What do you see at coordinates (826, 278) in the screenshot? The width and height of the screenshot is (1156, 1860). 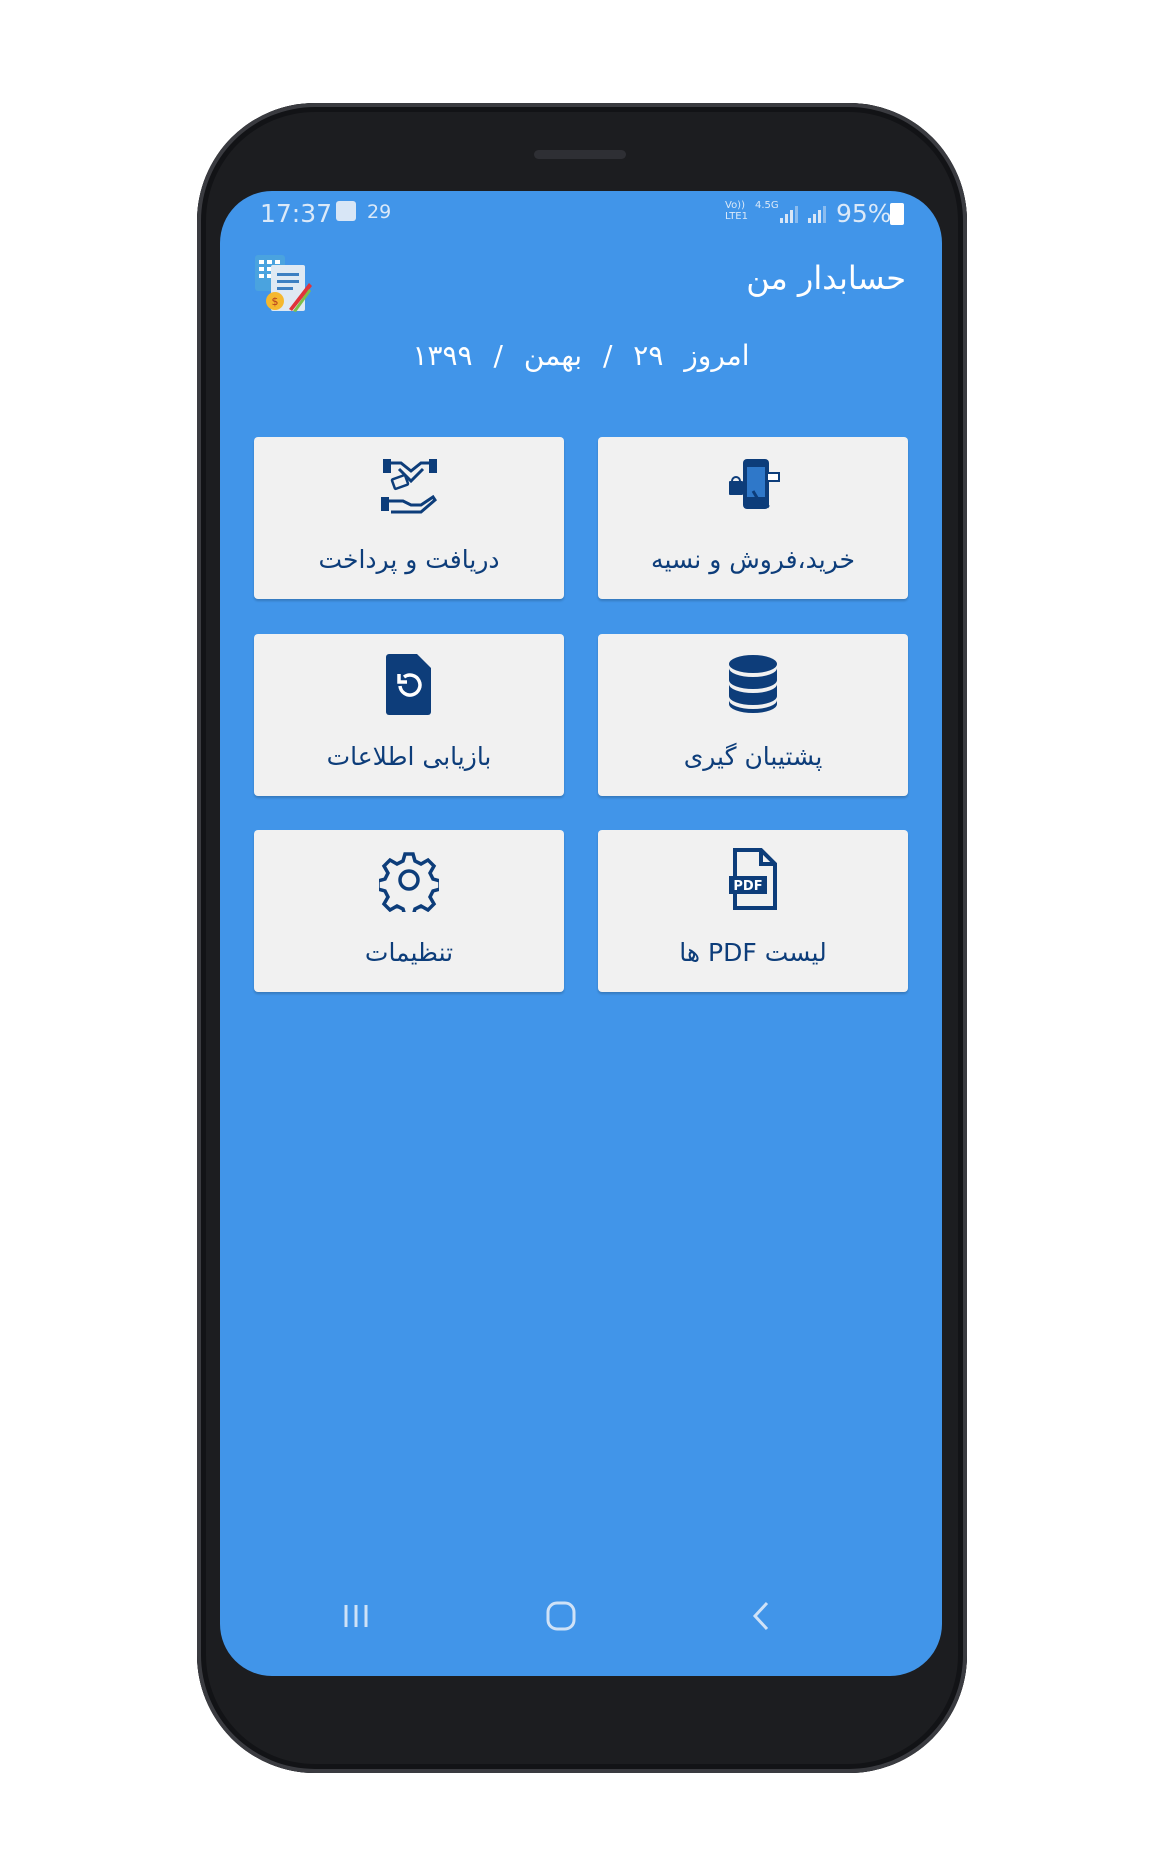 I see `app-title: حسابدار من` at bounding box center [826, 278].